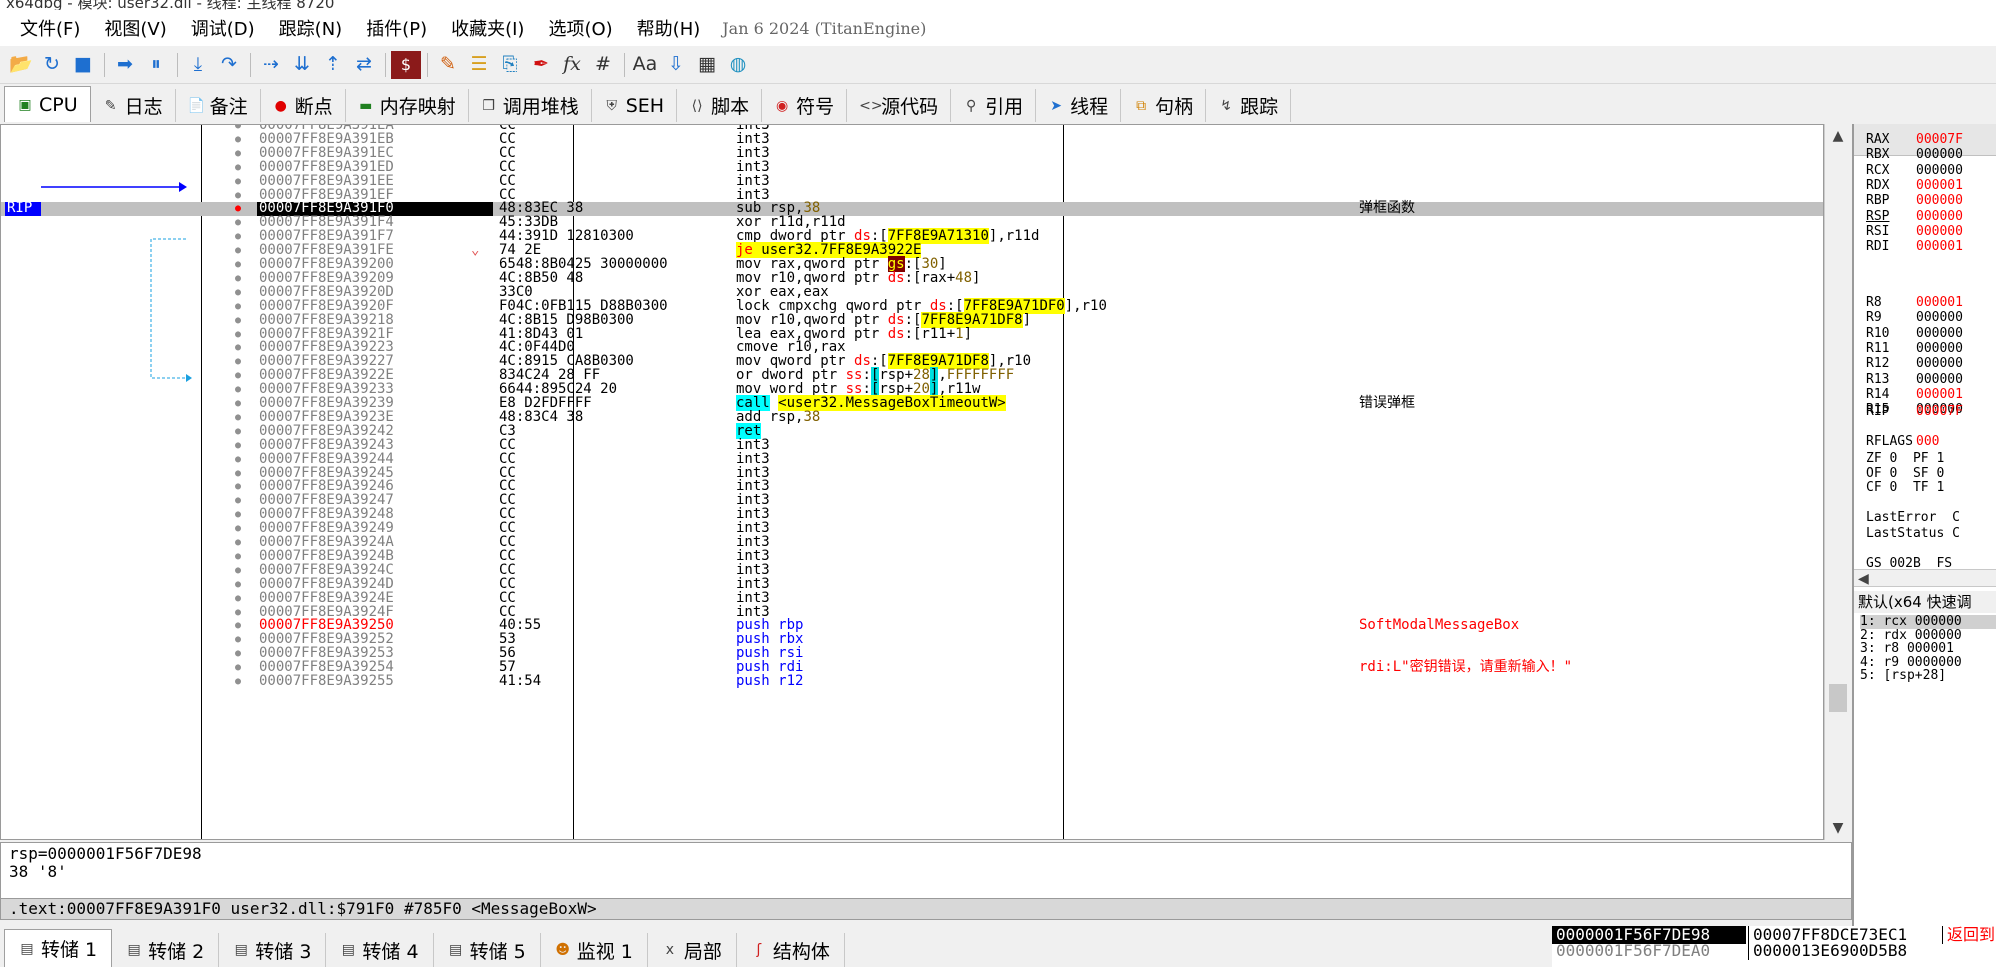 Image resolution: width=1996 pixels, height=967 pixels. I want to click on instruction-address: 00007FF8E9A39255, so click(375, 681).